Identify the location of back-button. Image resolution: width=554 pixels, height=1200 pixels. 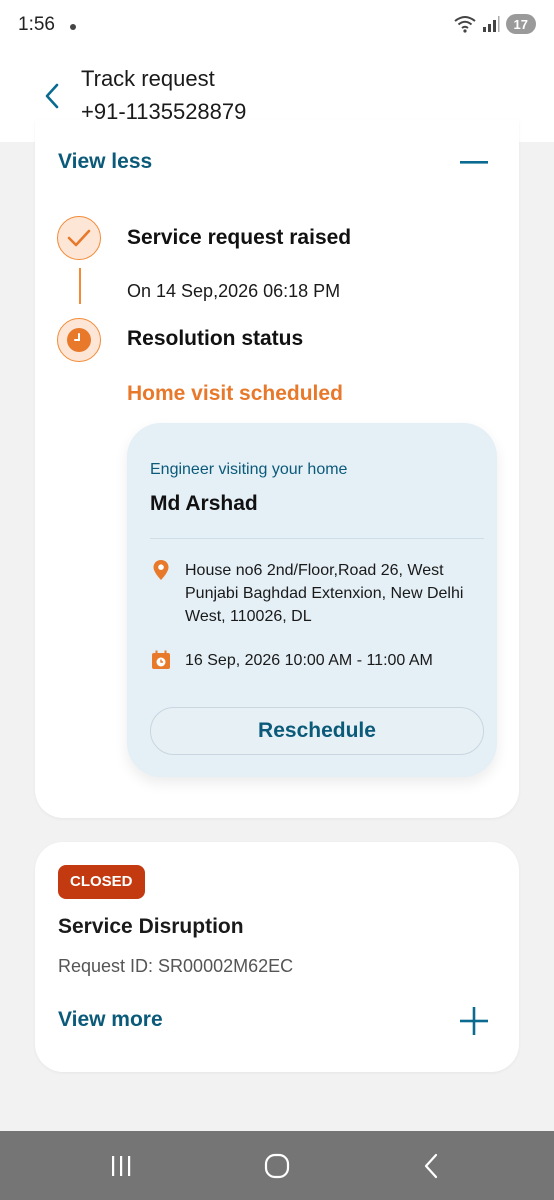
(52, 96).